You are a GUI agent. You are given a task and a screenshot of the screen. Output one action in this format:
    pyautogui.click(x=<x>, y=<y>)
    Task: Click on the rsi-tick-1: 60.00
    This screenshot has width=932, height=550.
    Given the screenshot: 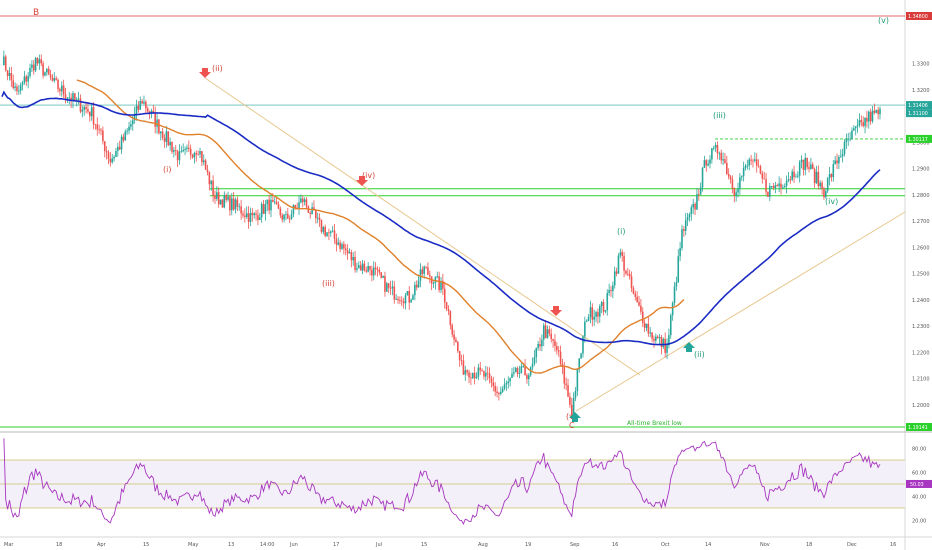 What is the action you would take?
    pyautogui.click(x=919, y=474)
    